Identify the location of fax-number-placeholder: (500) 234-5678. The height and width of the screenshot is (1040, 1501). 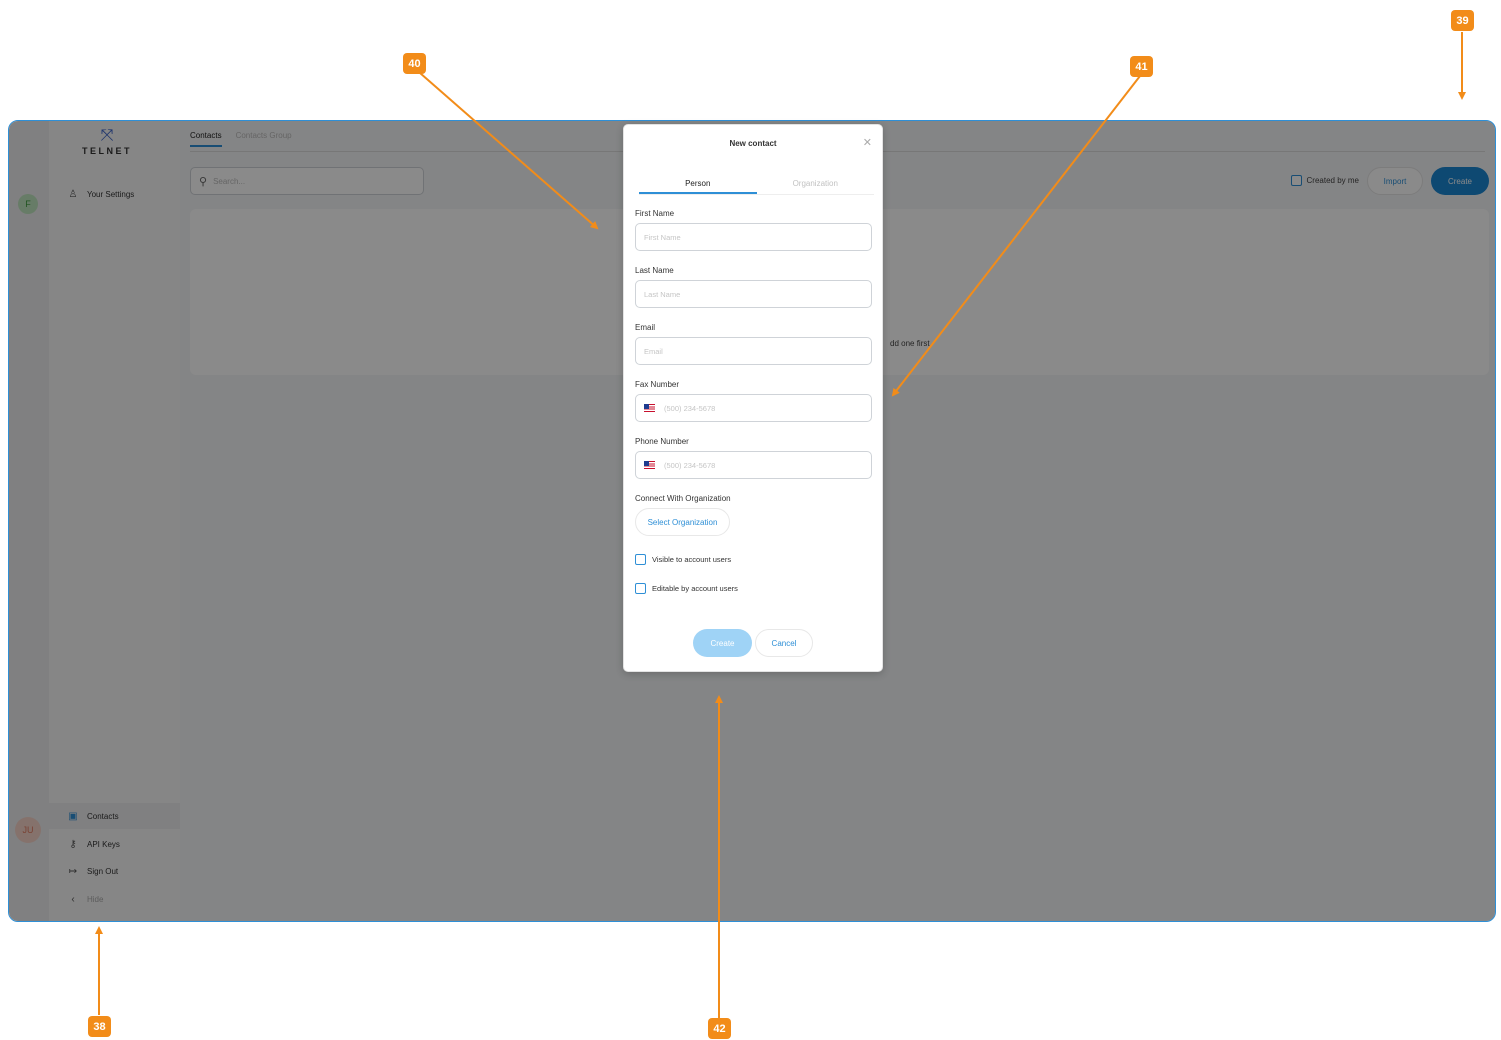
(690, 408).